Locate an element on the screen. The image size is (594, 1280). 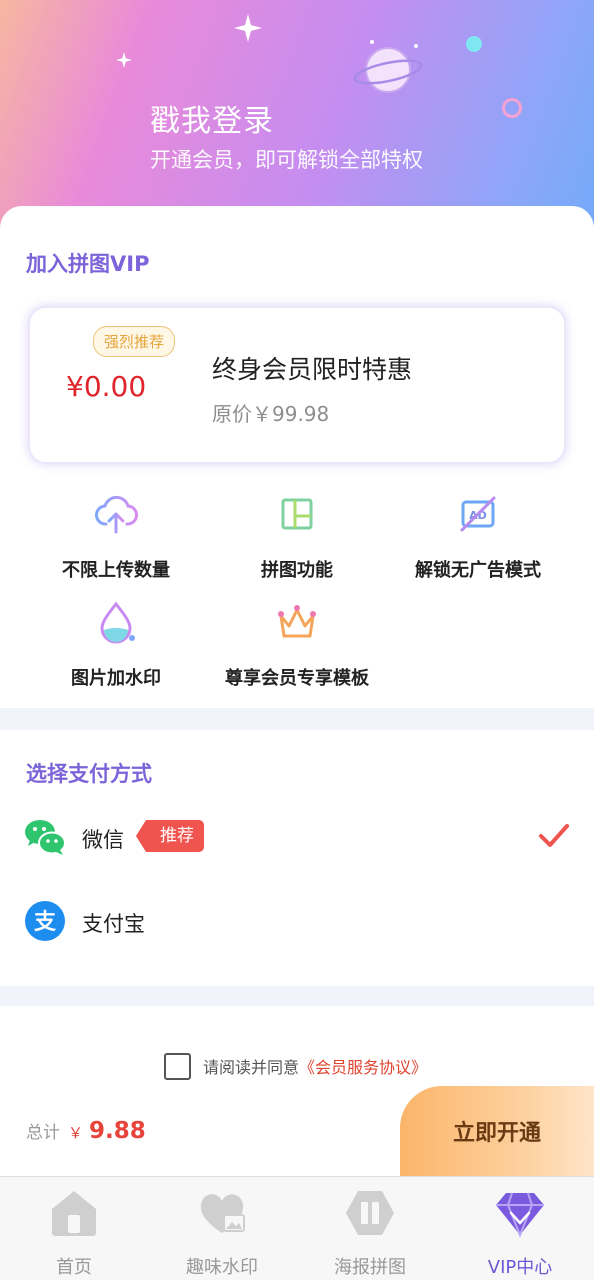
home-icon is located at coordinates (74, 1213).